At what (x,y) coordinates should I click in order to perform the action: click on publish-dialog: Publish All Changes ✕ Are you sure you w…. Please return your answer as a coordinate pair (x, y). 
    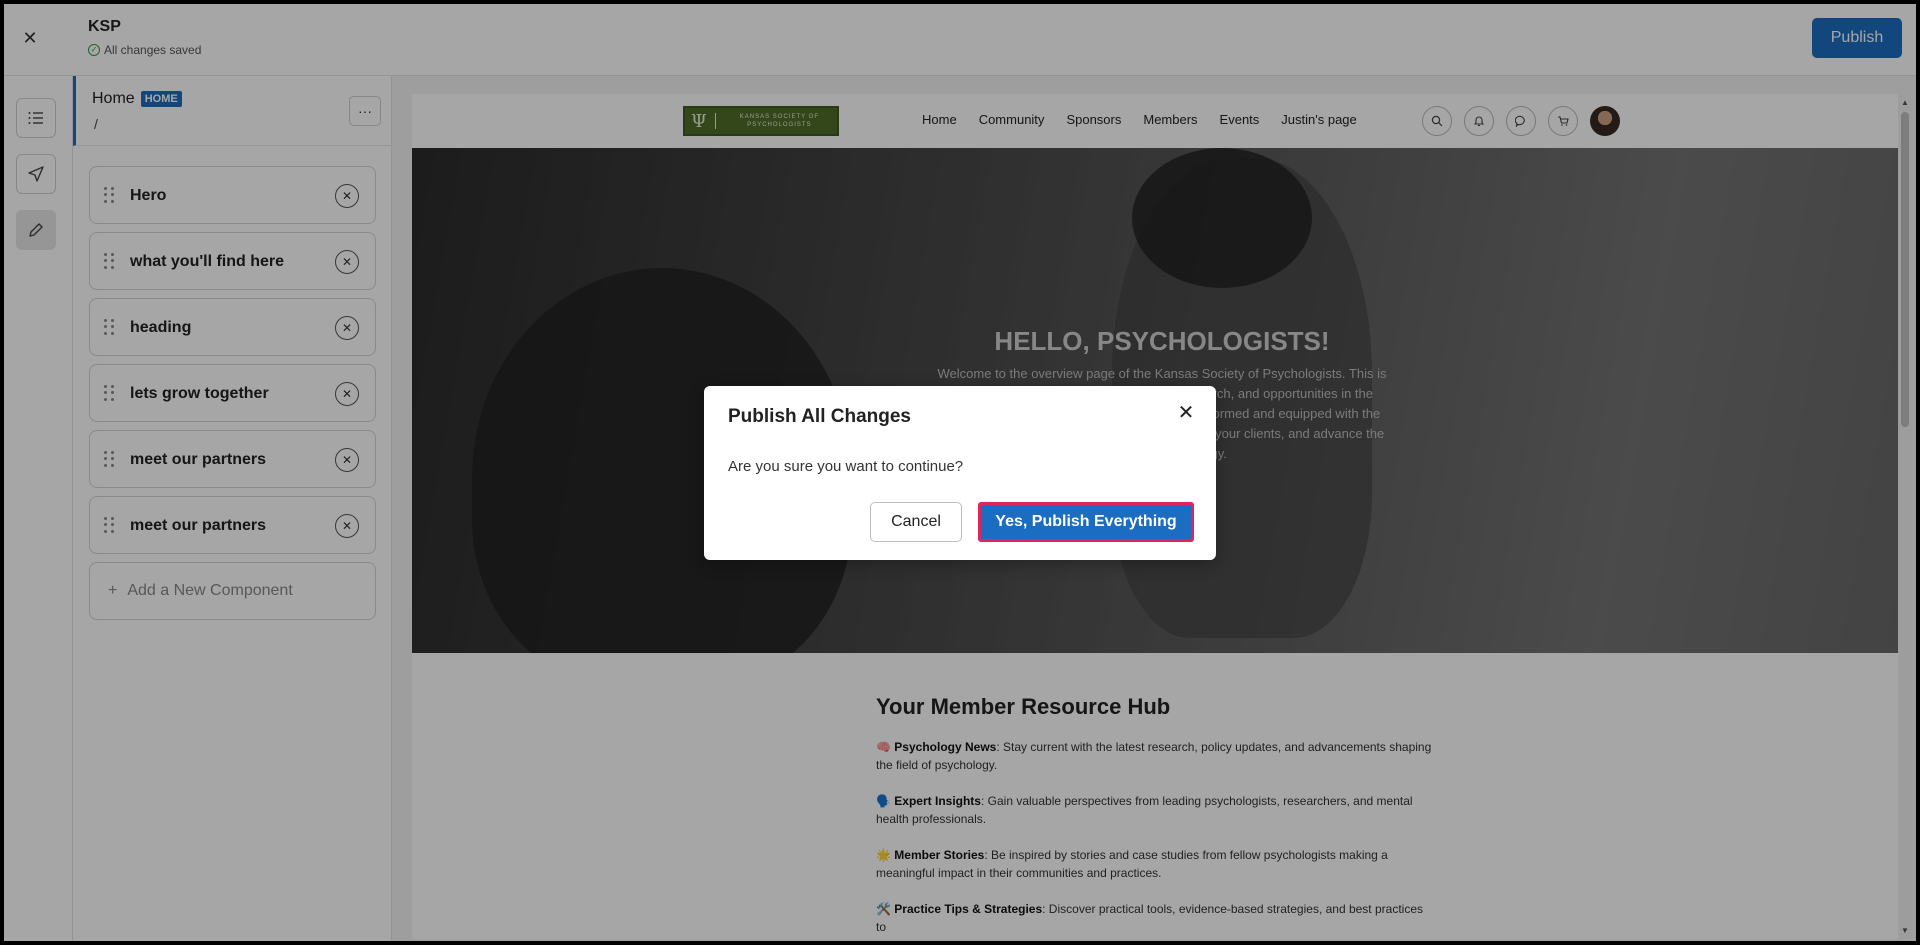
    Looking at the image, I should click on (960, 473).